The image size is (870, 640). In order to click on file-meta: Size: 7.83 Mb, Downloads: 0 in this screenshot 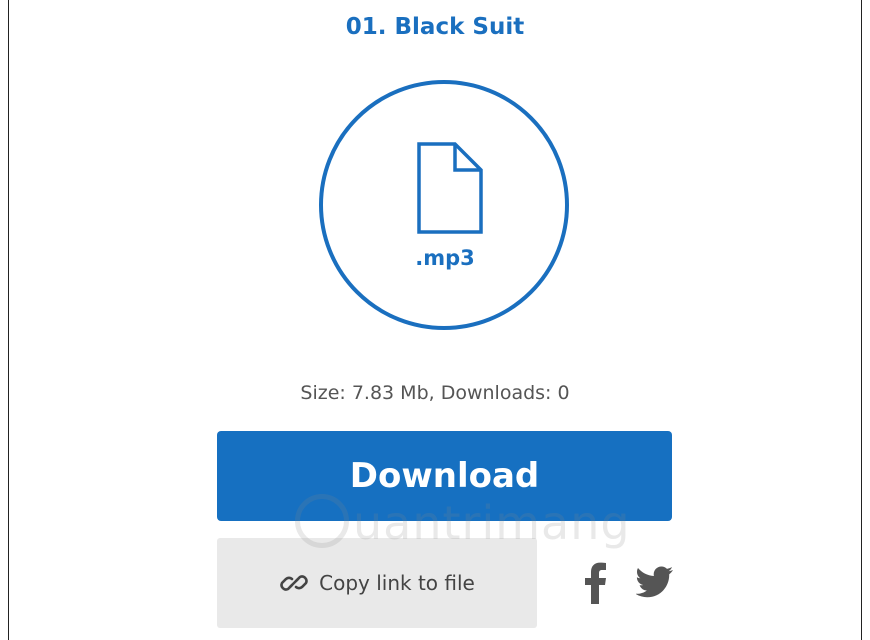, I will do `click(435, 393)`.